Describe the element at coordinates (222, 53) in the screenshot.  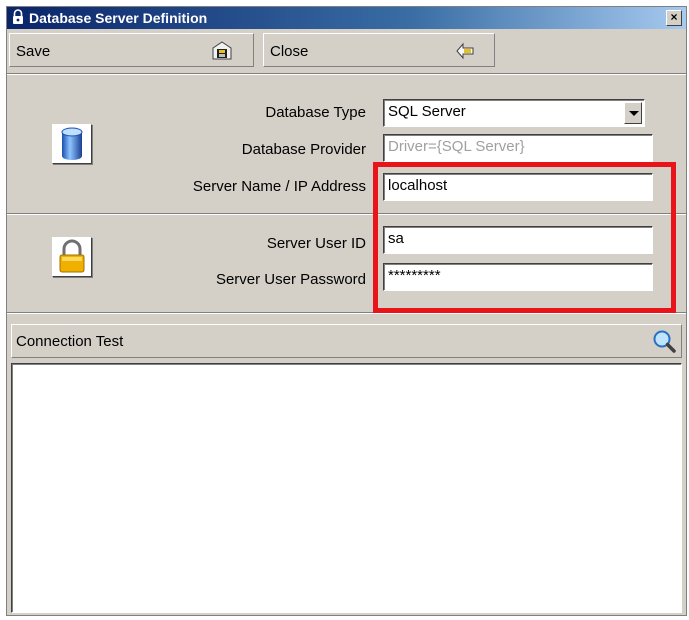
I see `save-disk-icon` at that location.